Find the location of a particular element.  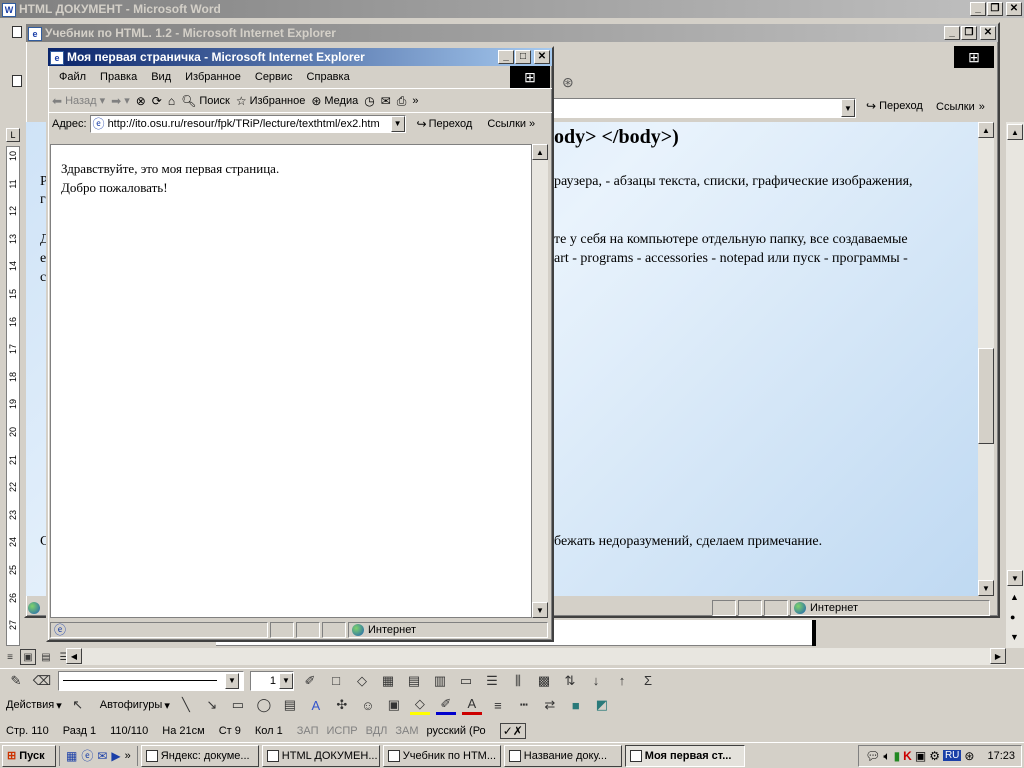

ie-back-go-button: ↪ Переход is located at coordinates (894, 106).